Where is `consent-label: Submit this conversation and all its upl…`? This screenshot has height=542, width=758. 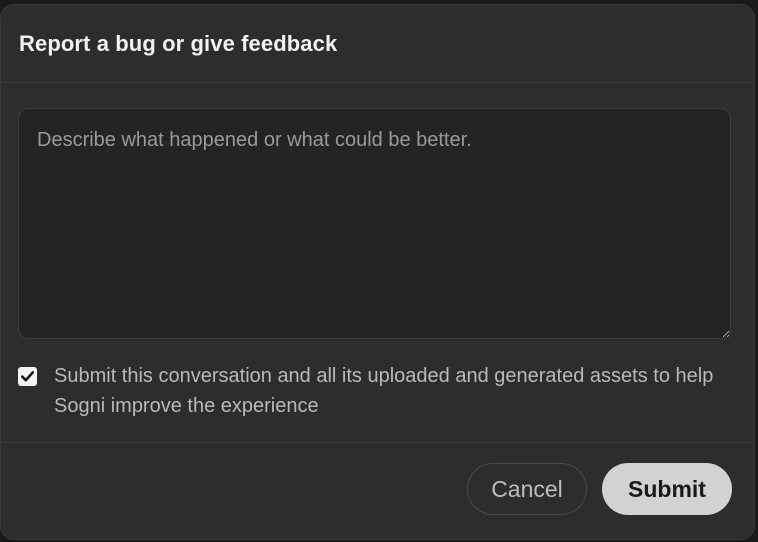 consent-label: Submit this conversation and all its upl… is located at coordinates (384, 391).